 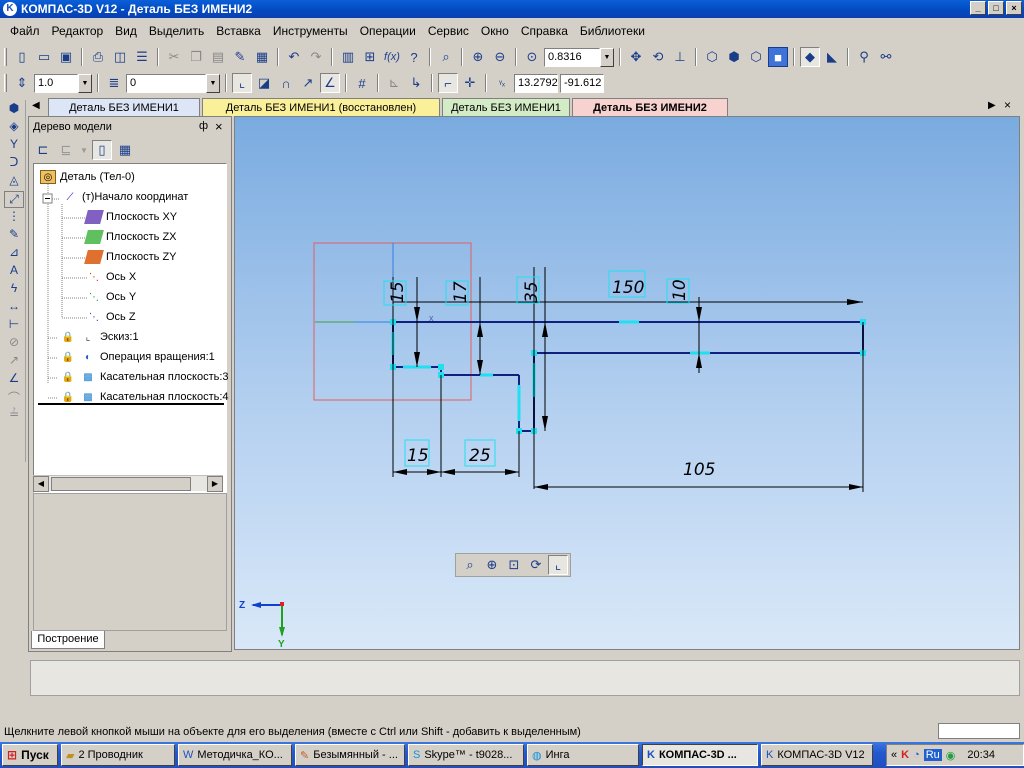 I want to click on local-cs-icon: ⊾, so click(x=394, y=83).